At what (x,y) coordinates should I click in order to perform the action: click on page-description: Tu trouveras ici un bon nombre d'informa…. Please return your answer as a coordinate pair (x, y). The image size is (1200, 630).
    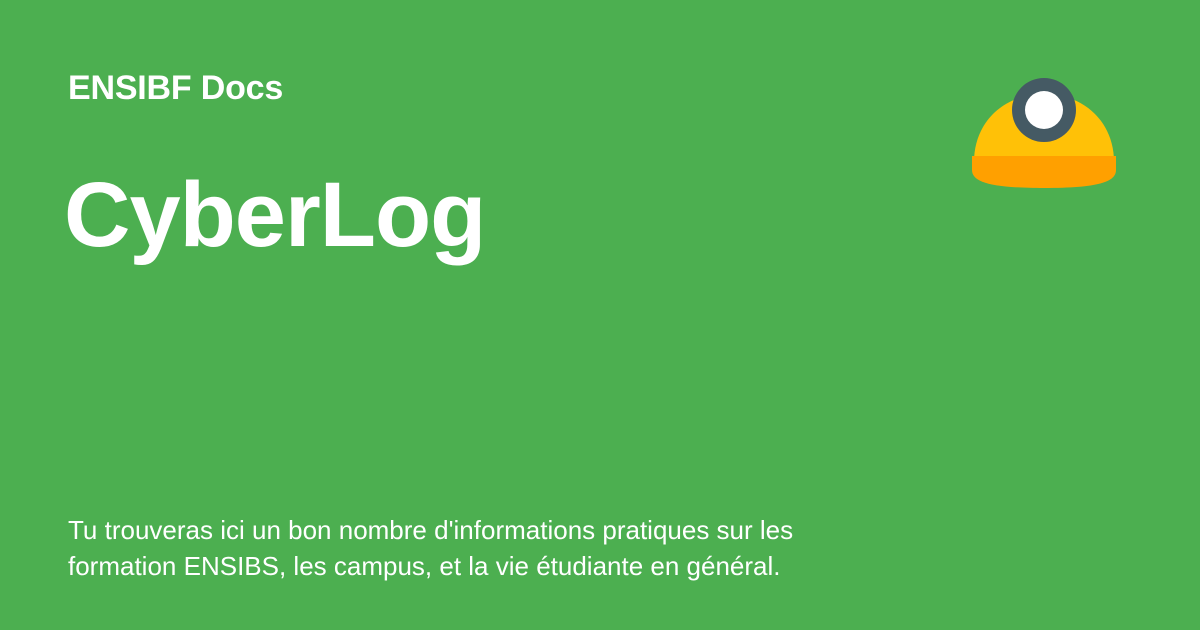
    Looking at the image, I should click on (431, 548).